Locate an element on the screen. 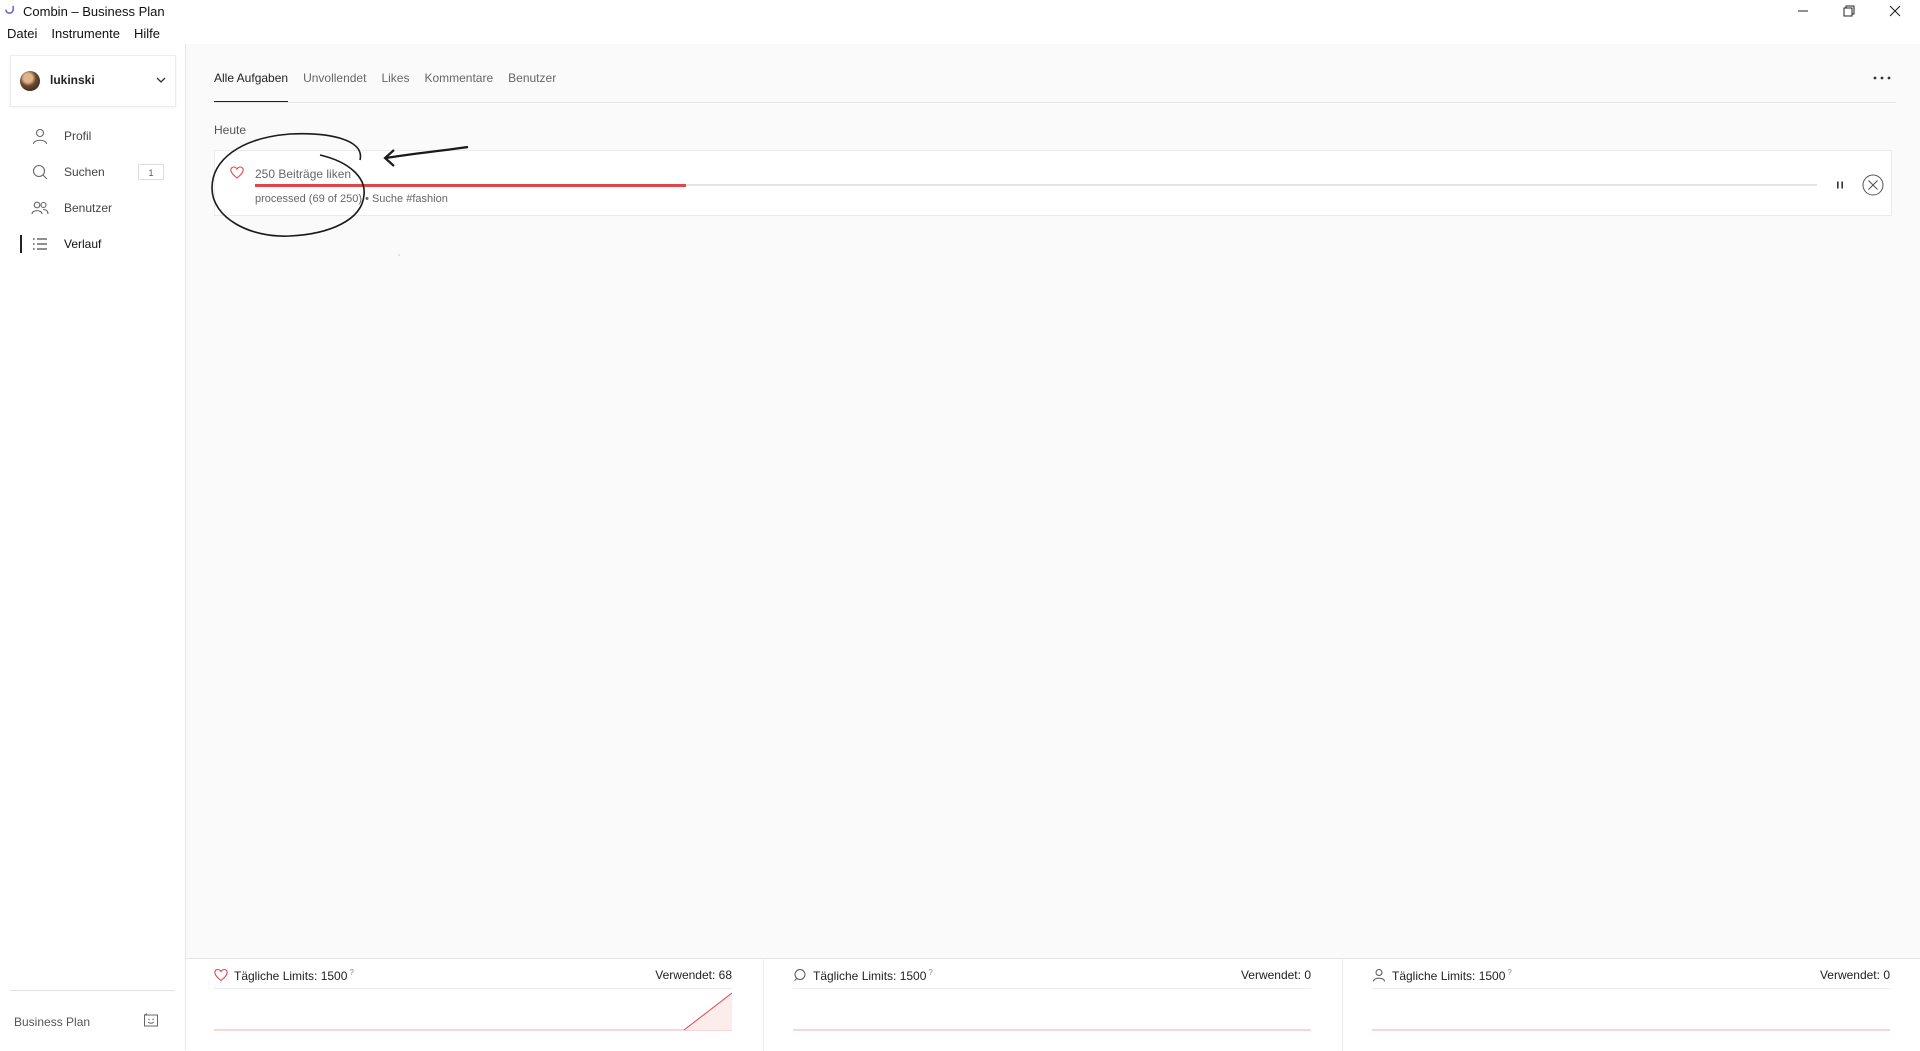  account-name: lukinski is located at coordinates (72, 80).